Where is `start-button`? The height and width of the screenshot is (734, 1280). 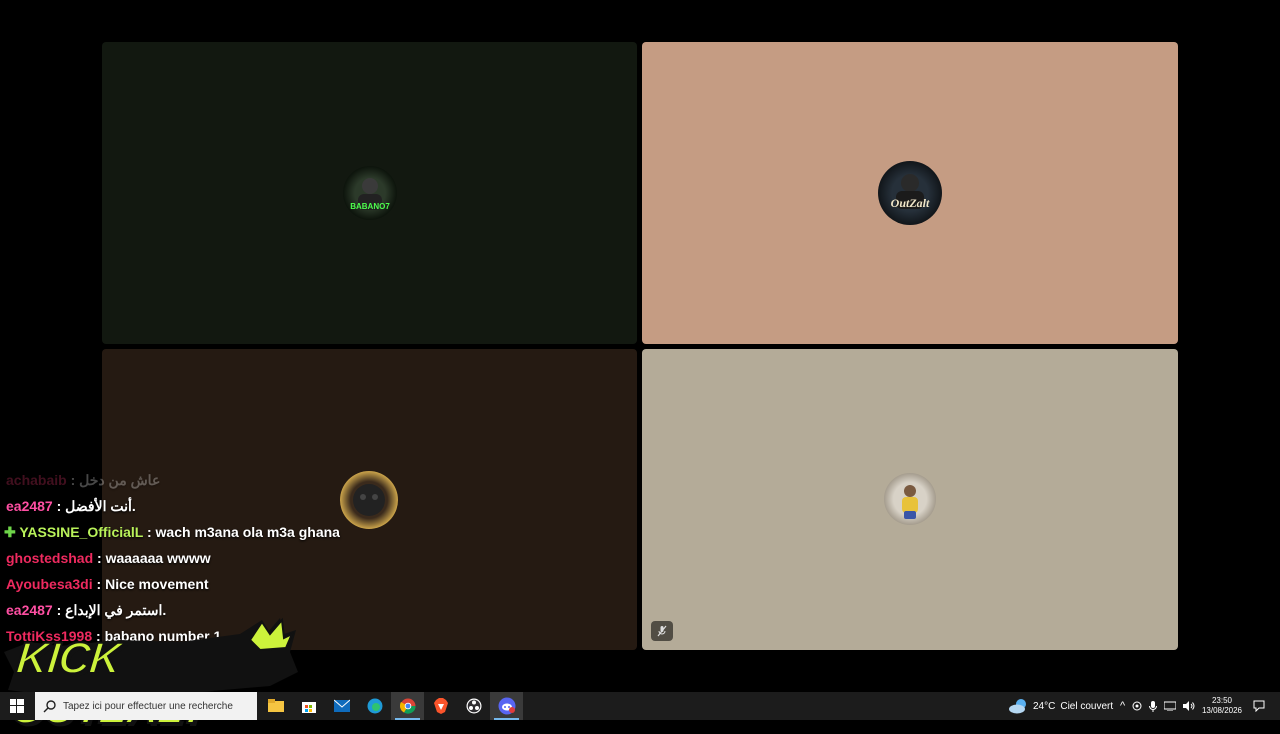
start-button is located at coordinates (16, 706).